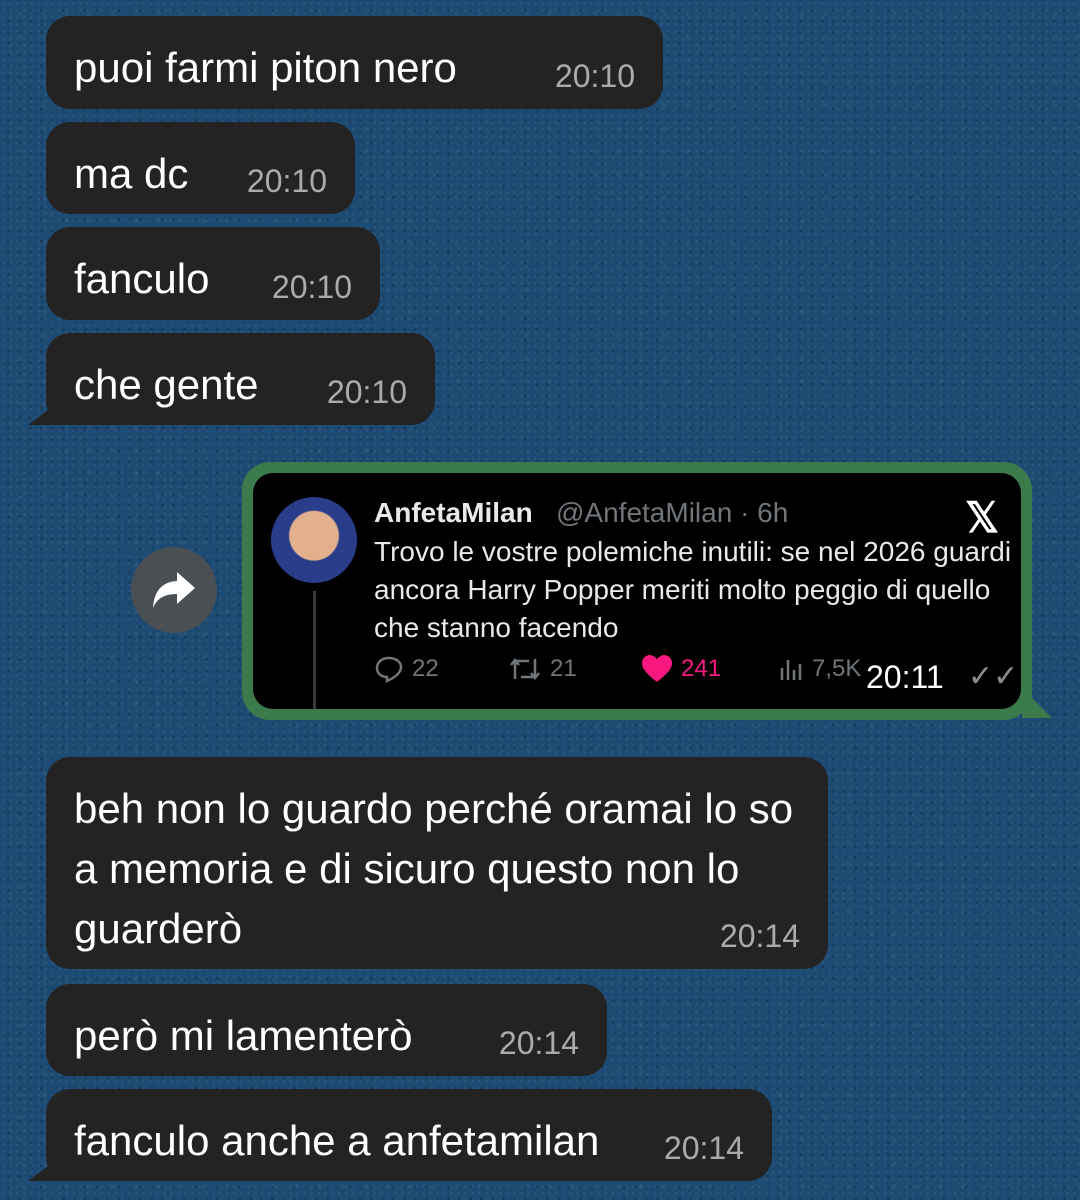 This screenshot has width=1080, height=1200. Describe the element at coordinates (213, 273) in the screenshot. I see `message-bubble: fanculo 20:10` at that location.